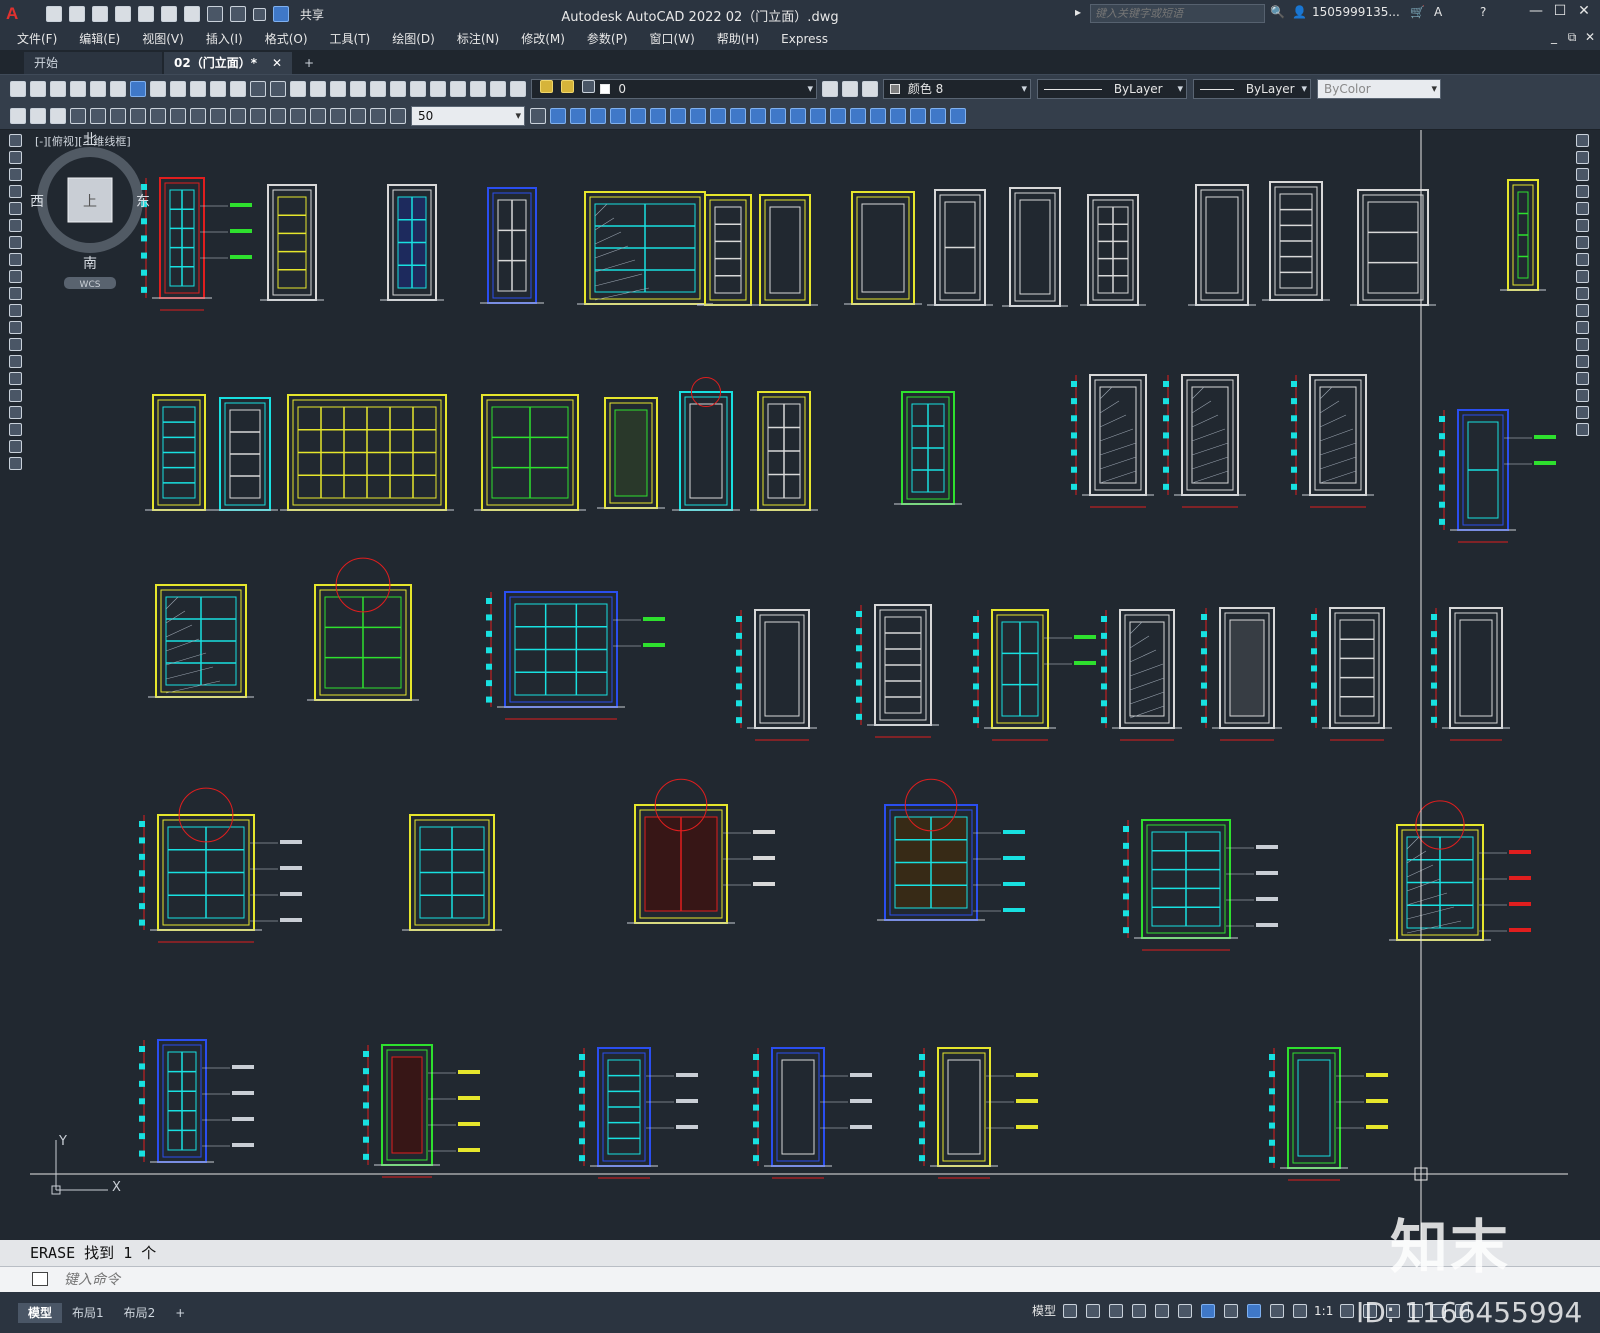 This screenshot has width=1600, height=1333. I want to click on menu-edit: 编辑(E), so click(99, 39).